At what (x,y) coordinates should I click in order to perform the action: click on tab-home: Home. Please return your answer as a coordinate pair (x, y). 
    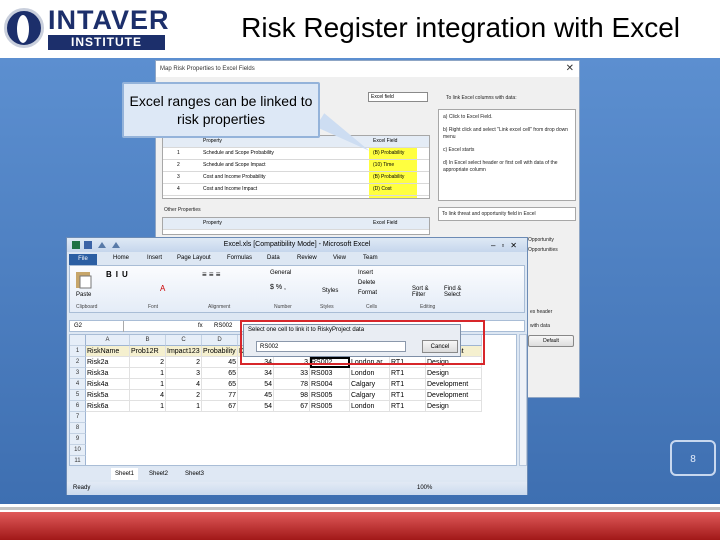
    Looking at the image, I should click on (121, 258).